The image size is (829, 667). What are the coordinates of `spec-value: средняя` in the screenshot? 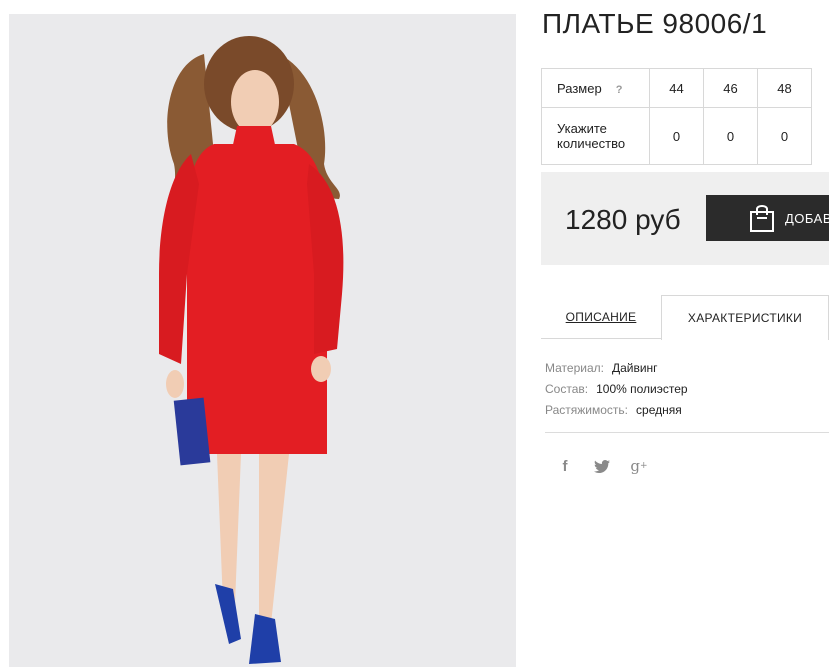 It's located at (659, 410).